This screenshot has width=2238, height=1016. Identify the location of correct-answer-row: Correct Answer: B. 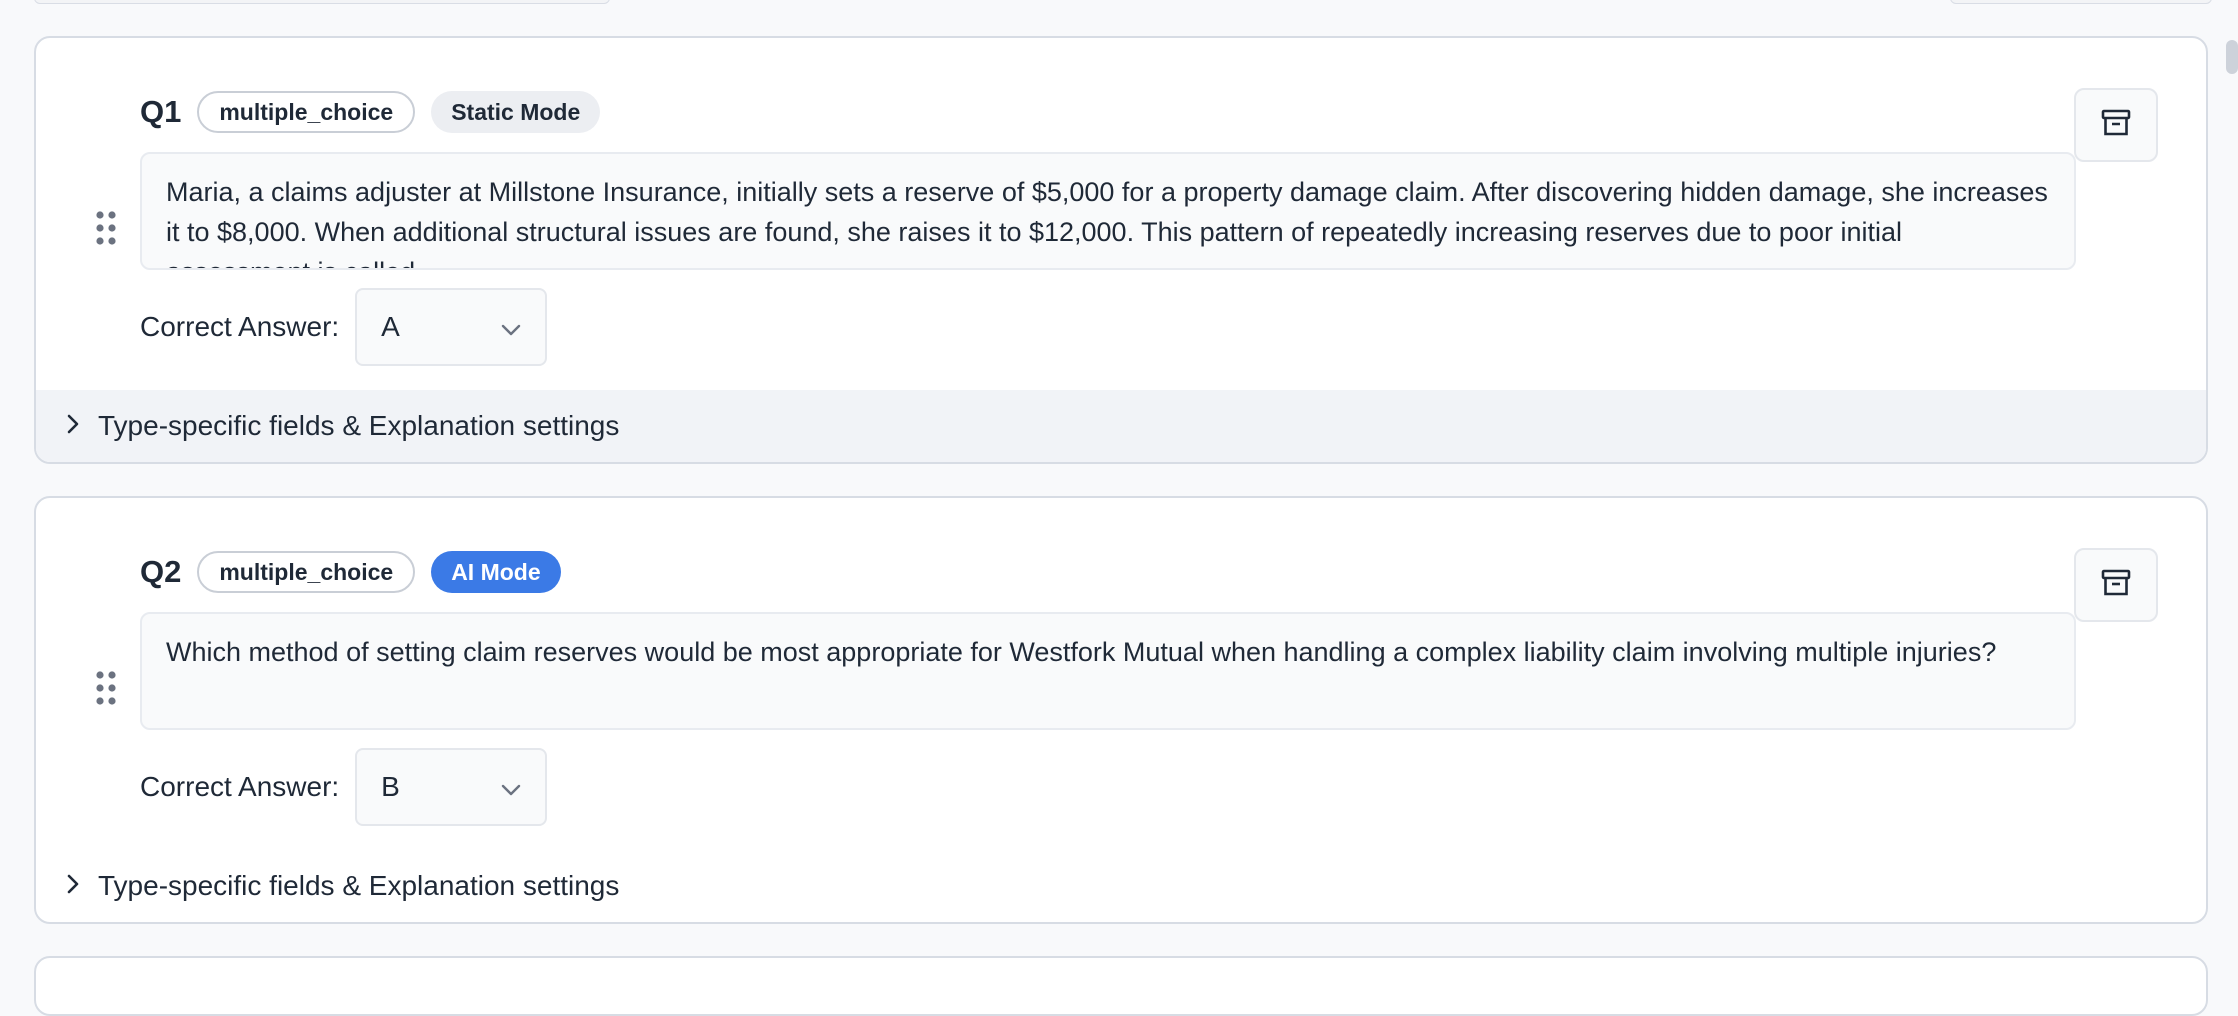
(344, 787).